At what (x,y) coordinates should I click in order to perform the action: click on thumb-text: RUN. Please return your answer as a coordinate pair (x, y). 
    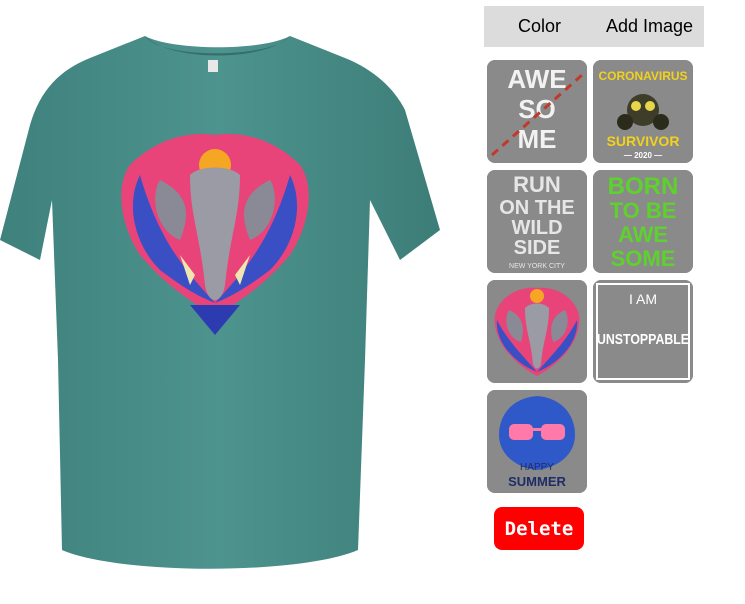
    Looking at the image, I should click on (537, 184).